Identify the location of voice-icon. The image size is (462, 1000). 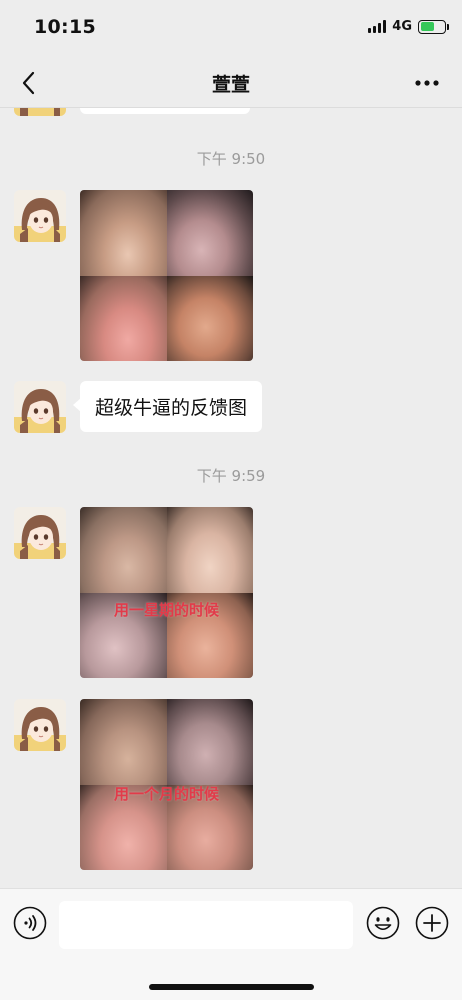
(30, 923).